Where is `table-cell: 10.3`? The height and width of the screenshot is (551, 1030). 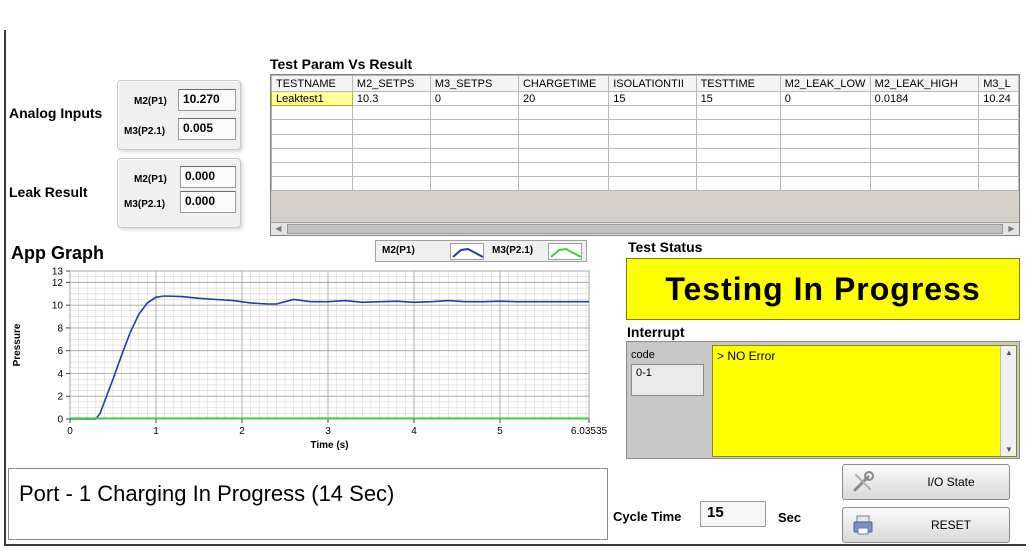 table-cell: 10.3 is located at coordinates (391, 98).